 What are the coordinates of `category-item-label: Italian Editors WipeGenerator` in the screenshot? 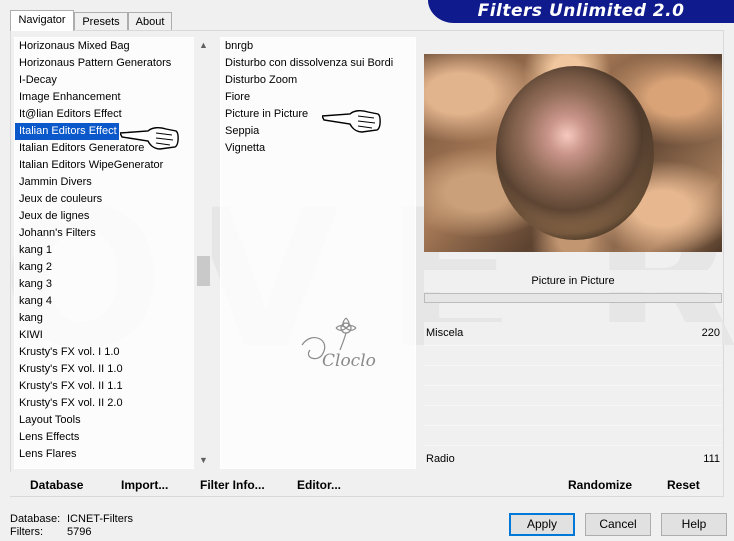 It's located at (91, 165).